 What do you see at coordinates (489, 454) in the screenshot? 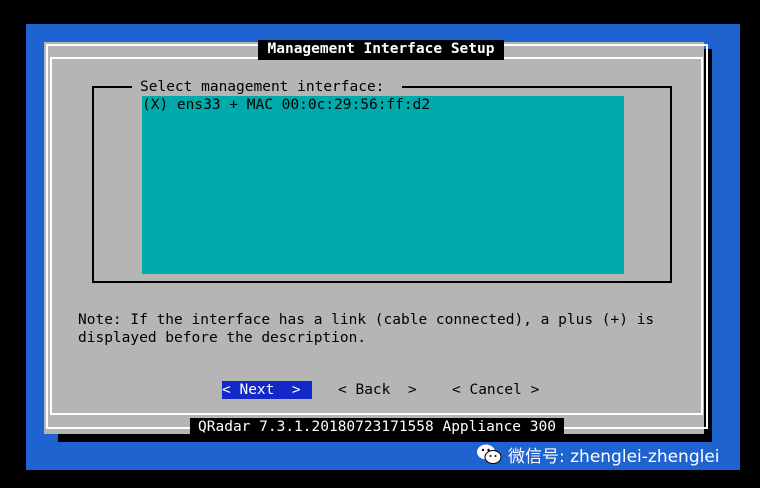
I see `wechat-icon` at bounding box center [489, 454].